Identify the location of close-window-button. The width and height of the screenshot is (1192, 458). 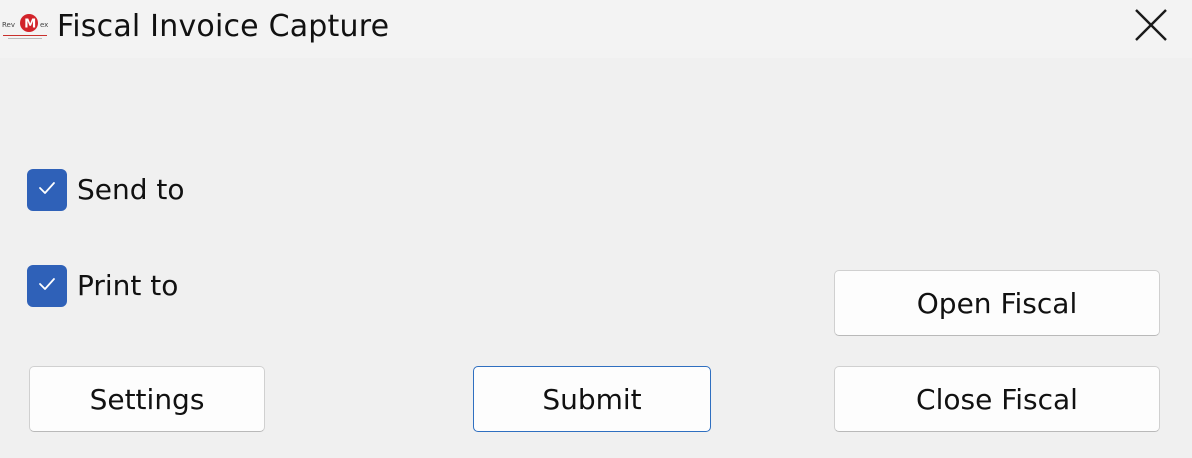
(1151, 27).